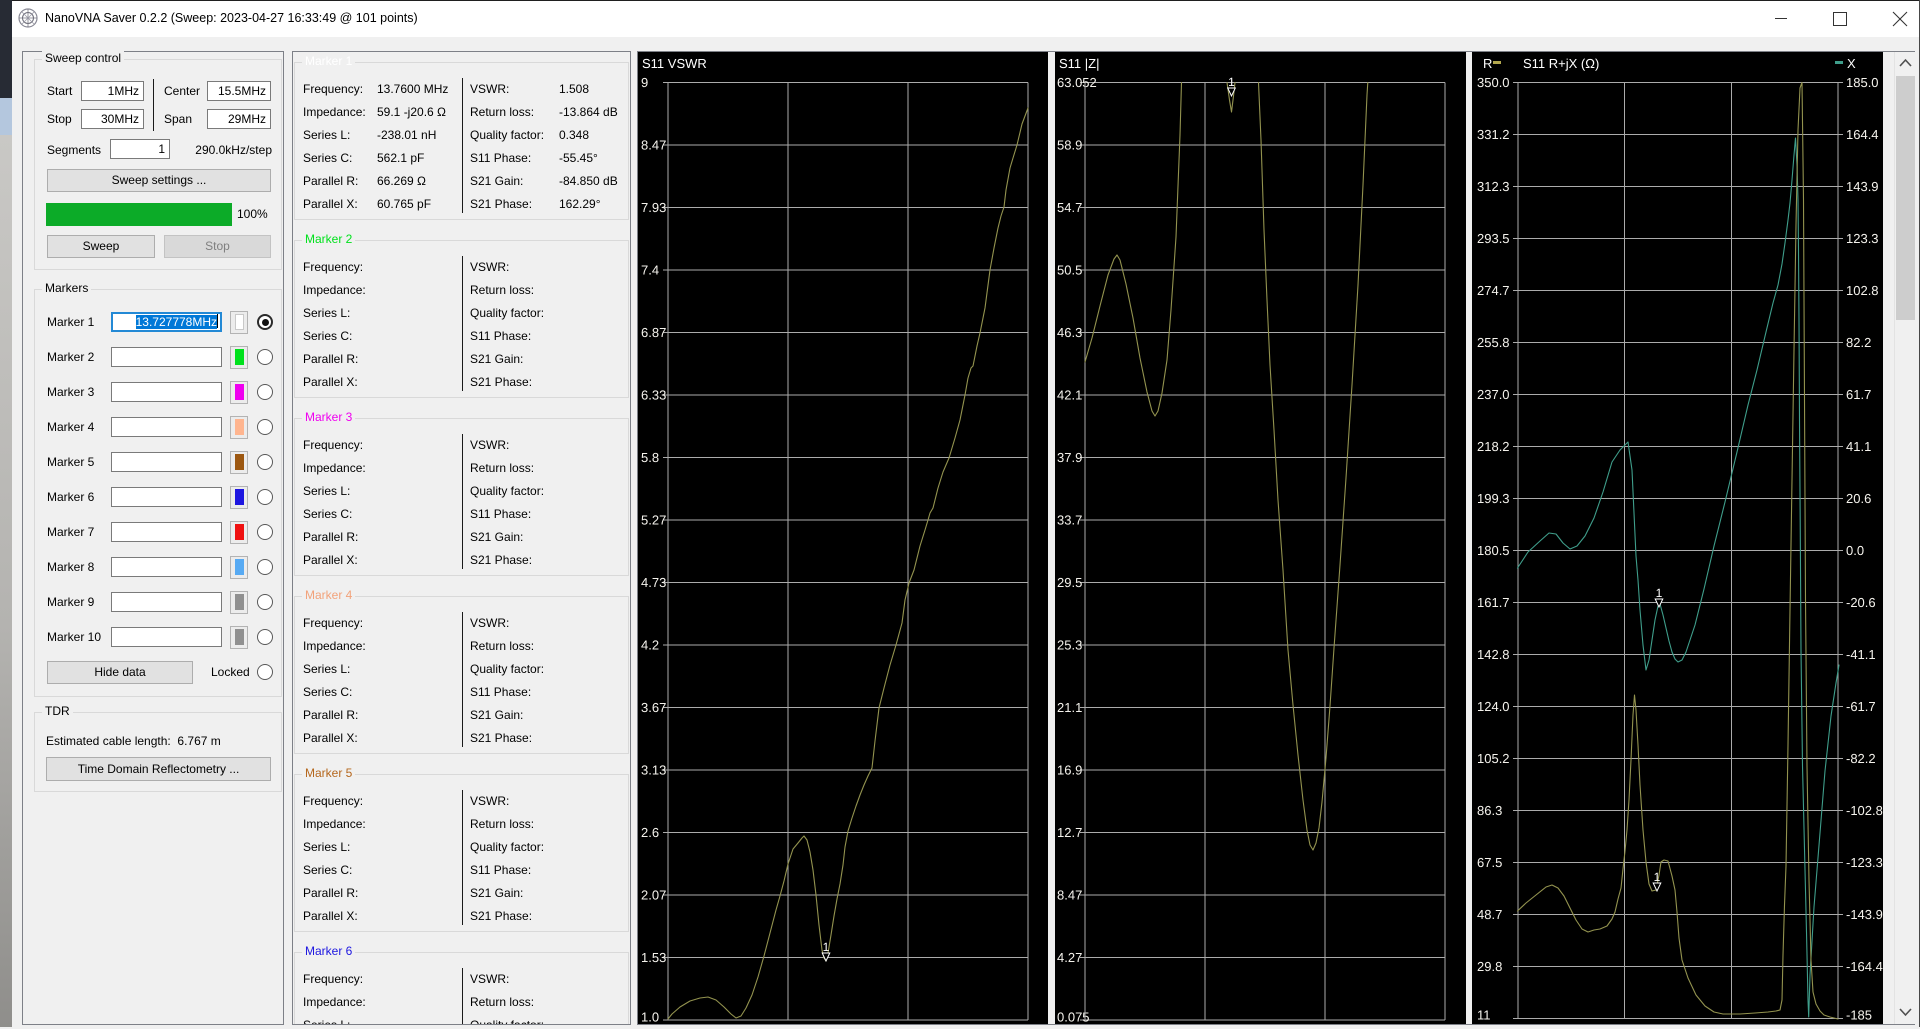 This screenshot has height=1029, width=1920. Describe the element at coordinates (650, 832) in the screenshot. I see `svg-text: 2.6` at that location.